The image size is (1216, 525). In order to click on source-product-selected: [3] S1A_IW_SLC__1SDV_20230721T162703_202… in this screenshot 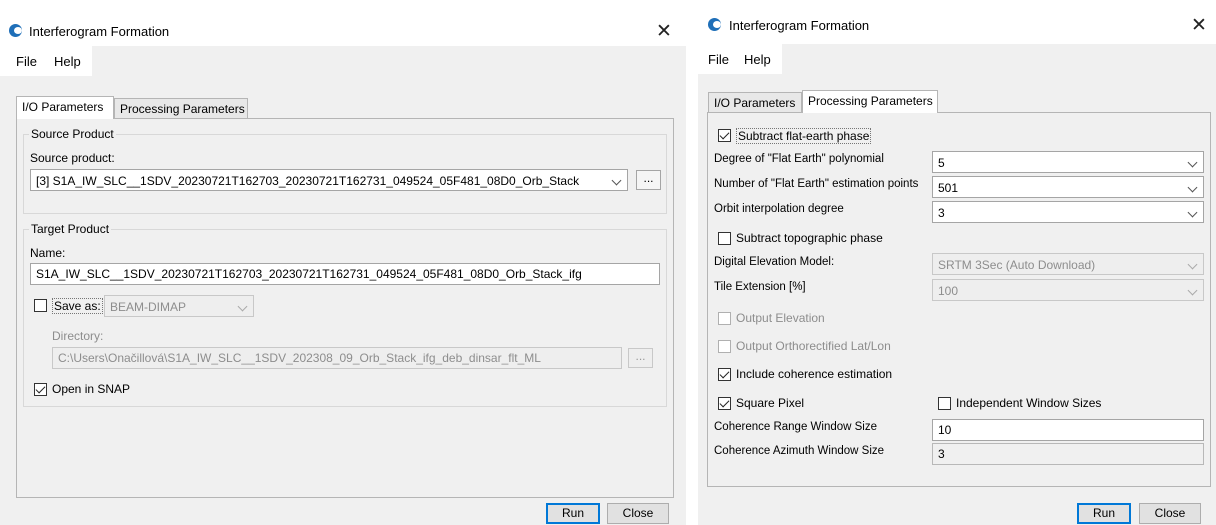, I will do `click(308, 181)`.